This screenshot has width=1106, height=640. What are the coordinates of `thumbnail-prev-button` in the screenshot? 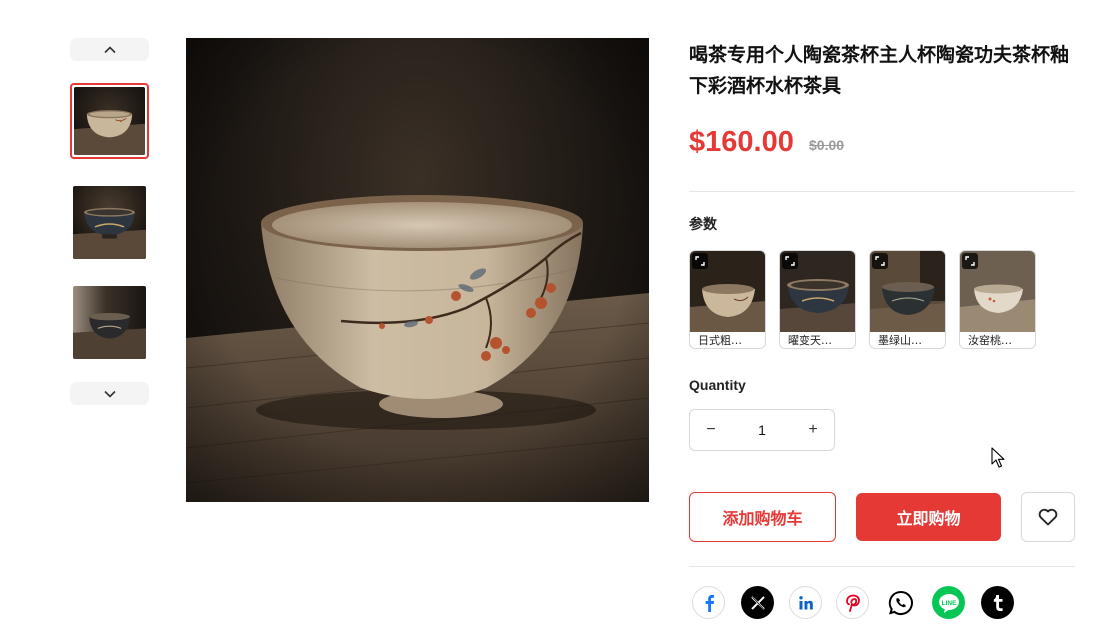 It's located at (109, 49).